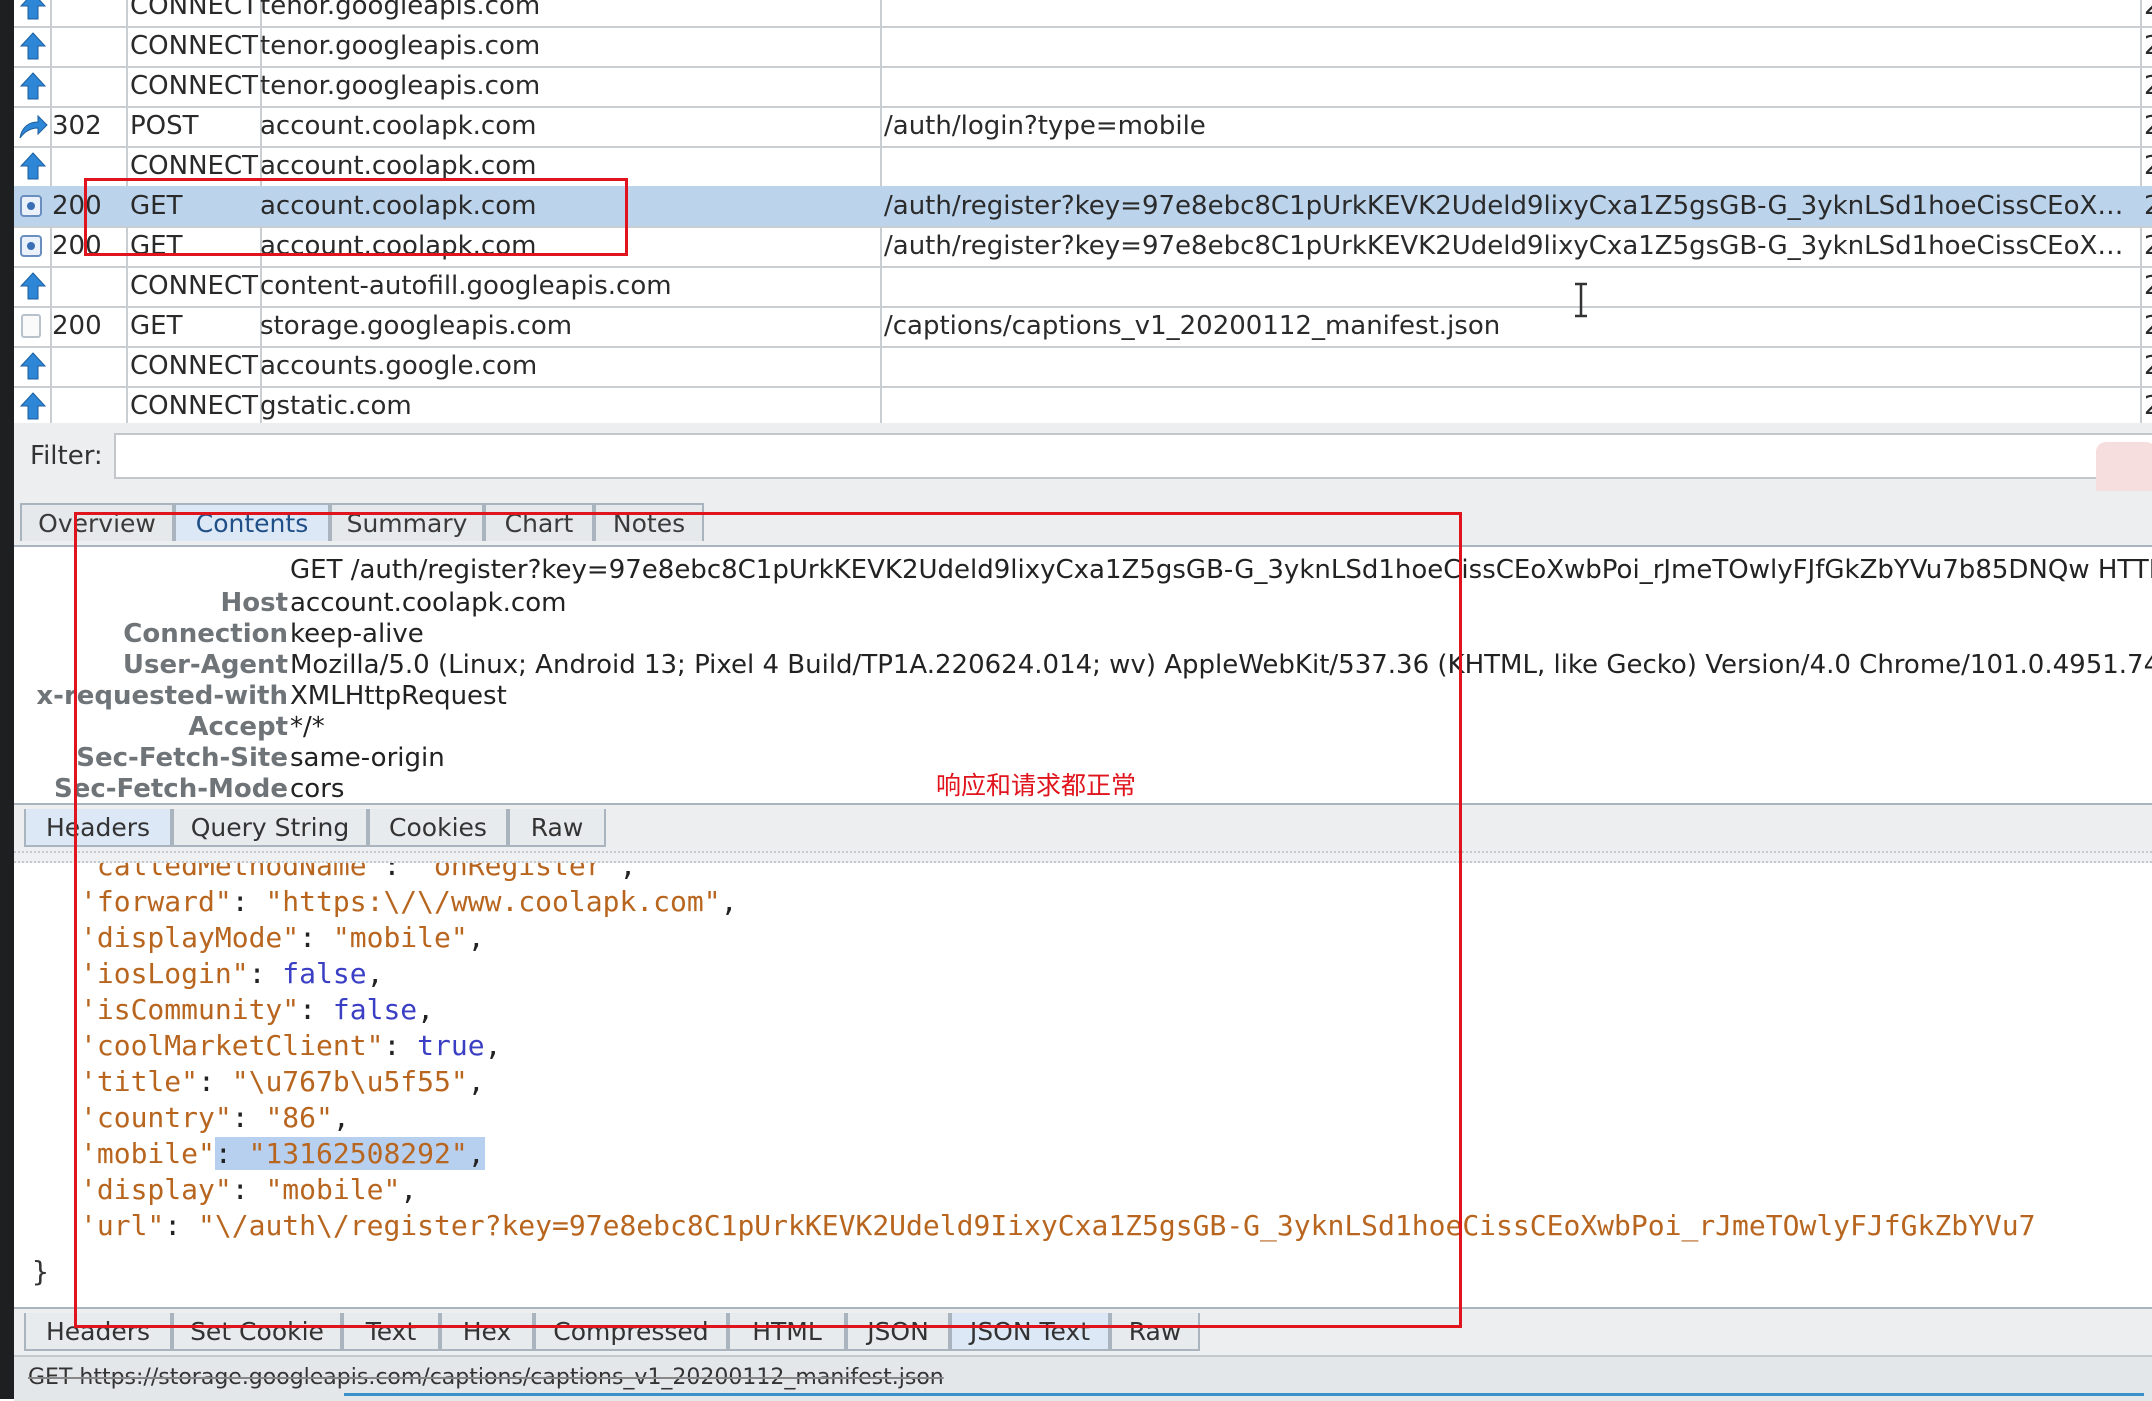 The width and height of the screenshot is (2152, 1401). What do you see at coordinates (92, 126) in the screenshot?
I see `status-code-cell: 302` at bounding box center [92, 126].